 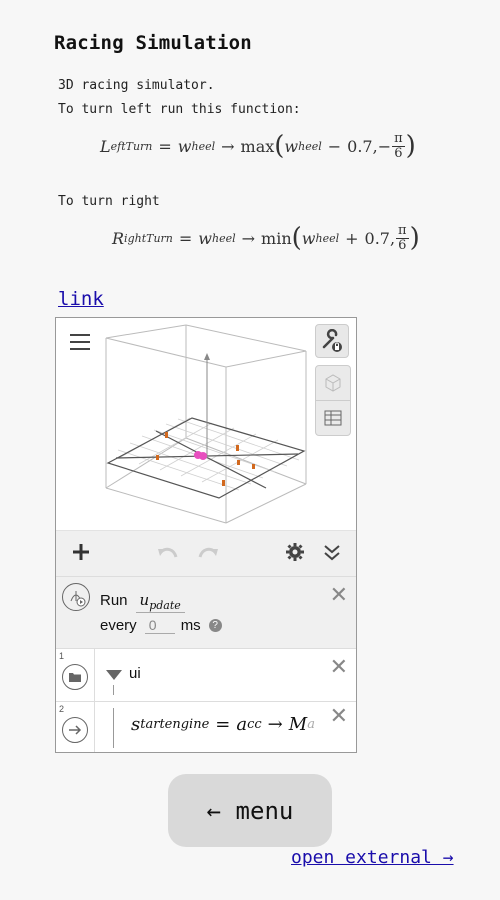 I want to click on redo-icon, so click(x=208, y=554).